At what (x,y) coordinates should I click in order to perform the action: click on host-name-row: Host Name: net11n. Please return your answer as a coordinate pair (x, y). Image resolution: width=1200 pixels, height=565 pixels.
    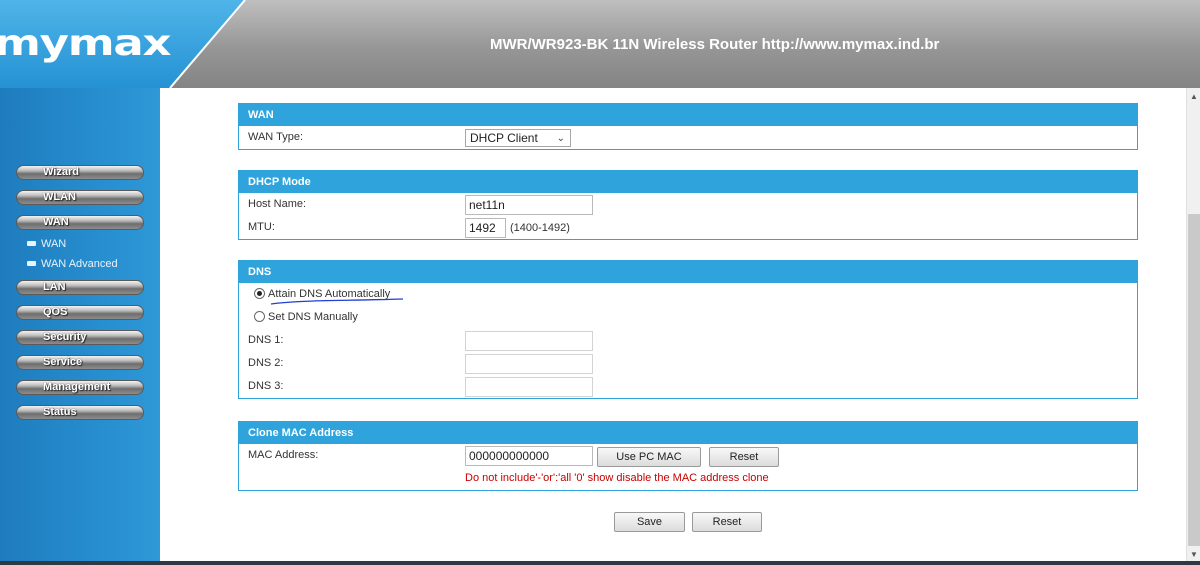
    Looking at the image, I should click on (688, 204).